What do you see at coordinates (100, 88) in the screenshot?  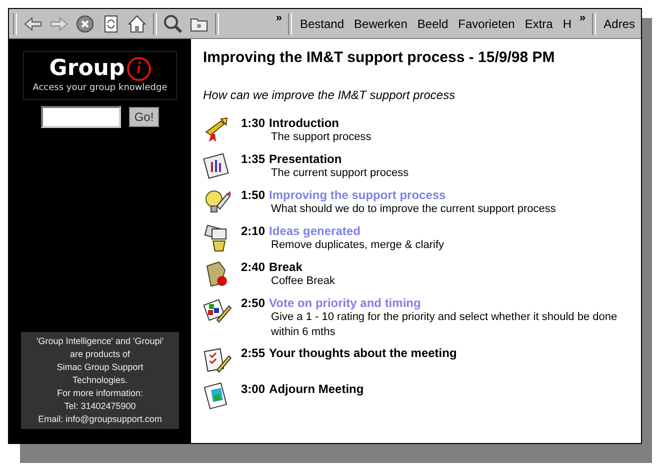 I see `logo-tagline: Access your group knowledge` at bounding box center [100, 88].